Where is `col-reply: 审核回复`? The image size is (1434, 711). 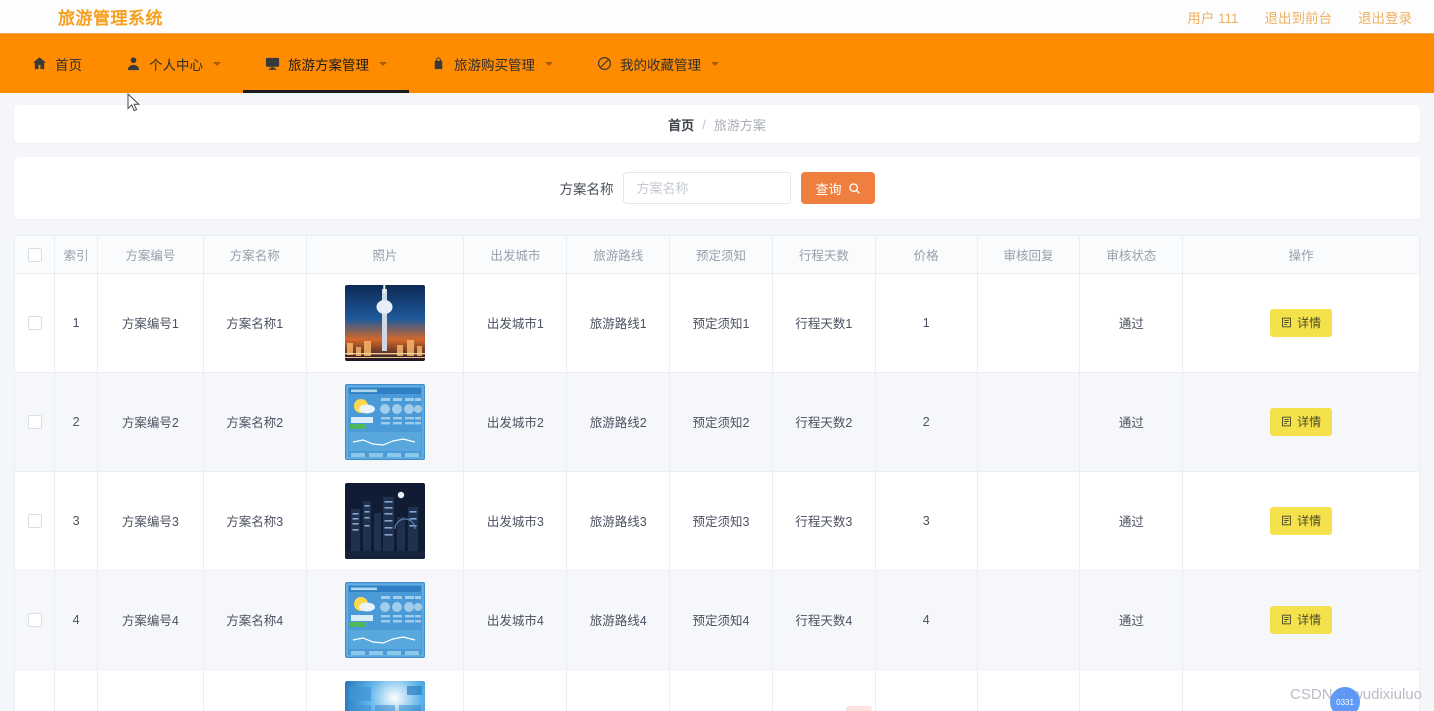 col-reply: 审核回复 is located at coordinates (1029, 255).